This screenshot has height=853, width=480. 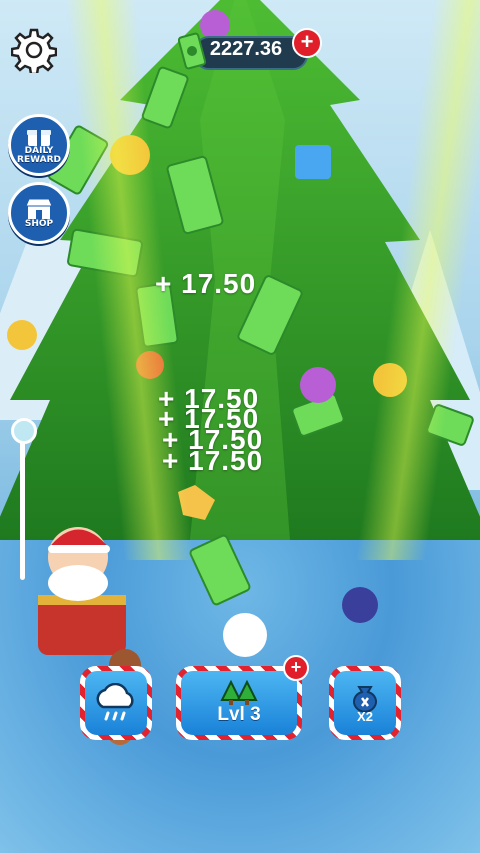 I want to click on daily-reward-button: DAILY REWARD, so click(x=39, y=145).